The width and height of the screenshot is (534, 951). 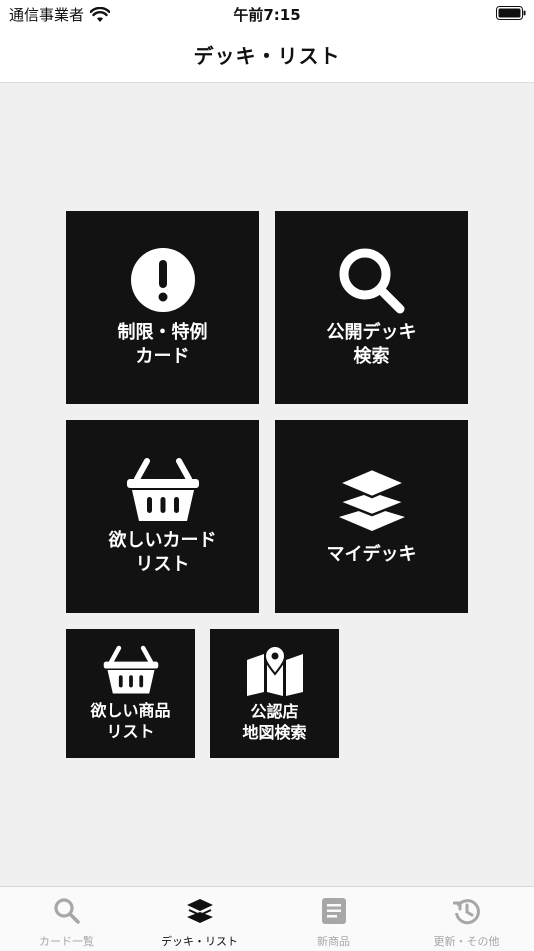 What do you see at coordinates (162, 552) in the screenshot?
I see `wish-card-list-label: 欲しいカード リスト` at bounding box center [162, 552].